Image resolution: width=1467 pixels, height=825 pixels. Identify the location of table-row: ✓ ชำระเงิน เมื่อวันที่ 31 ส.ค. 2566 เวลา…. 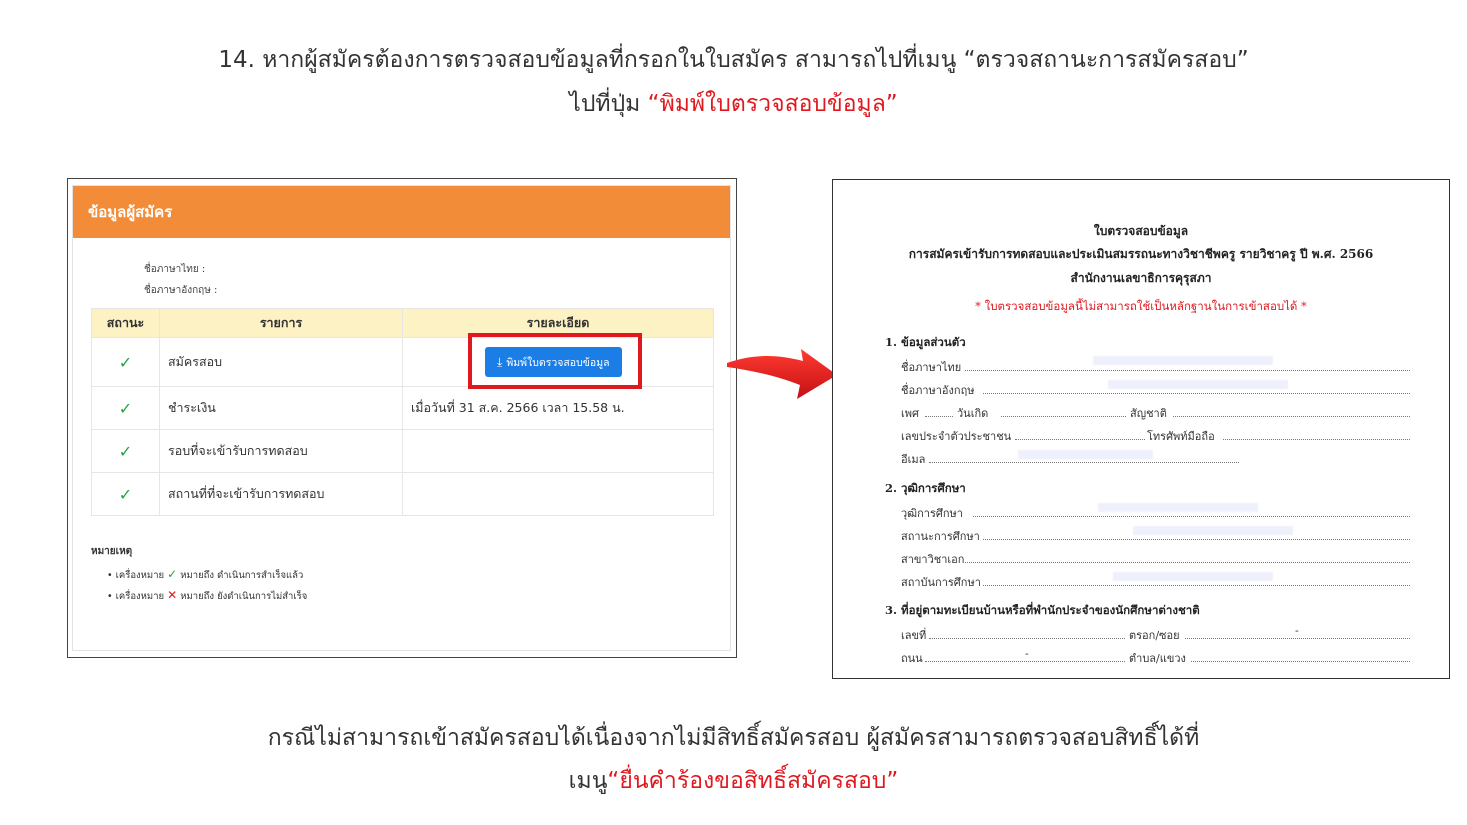
(402, 408).